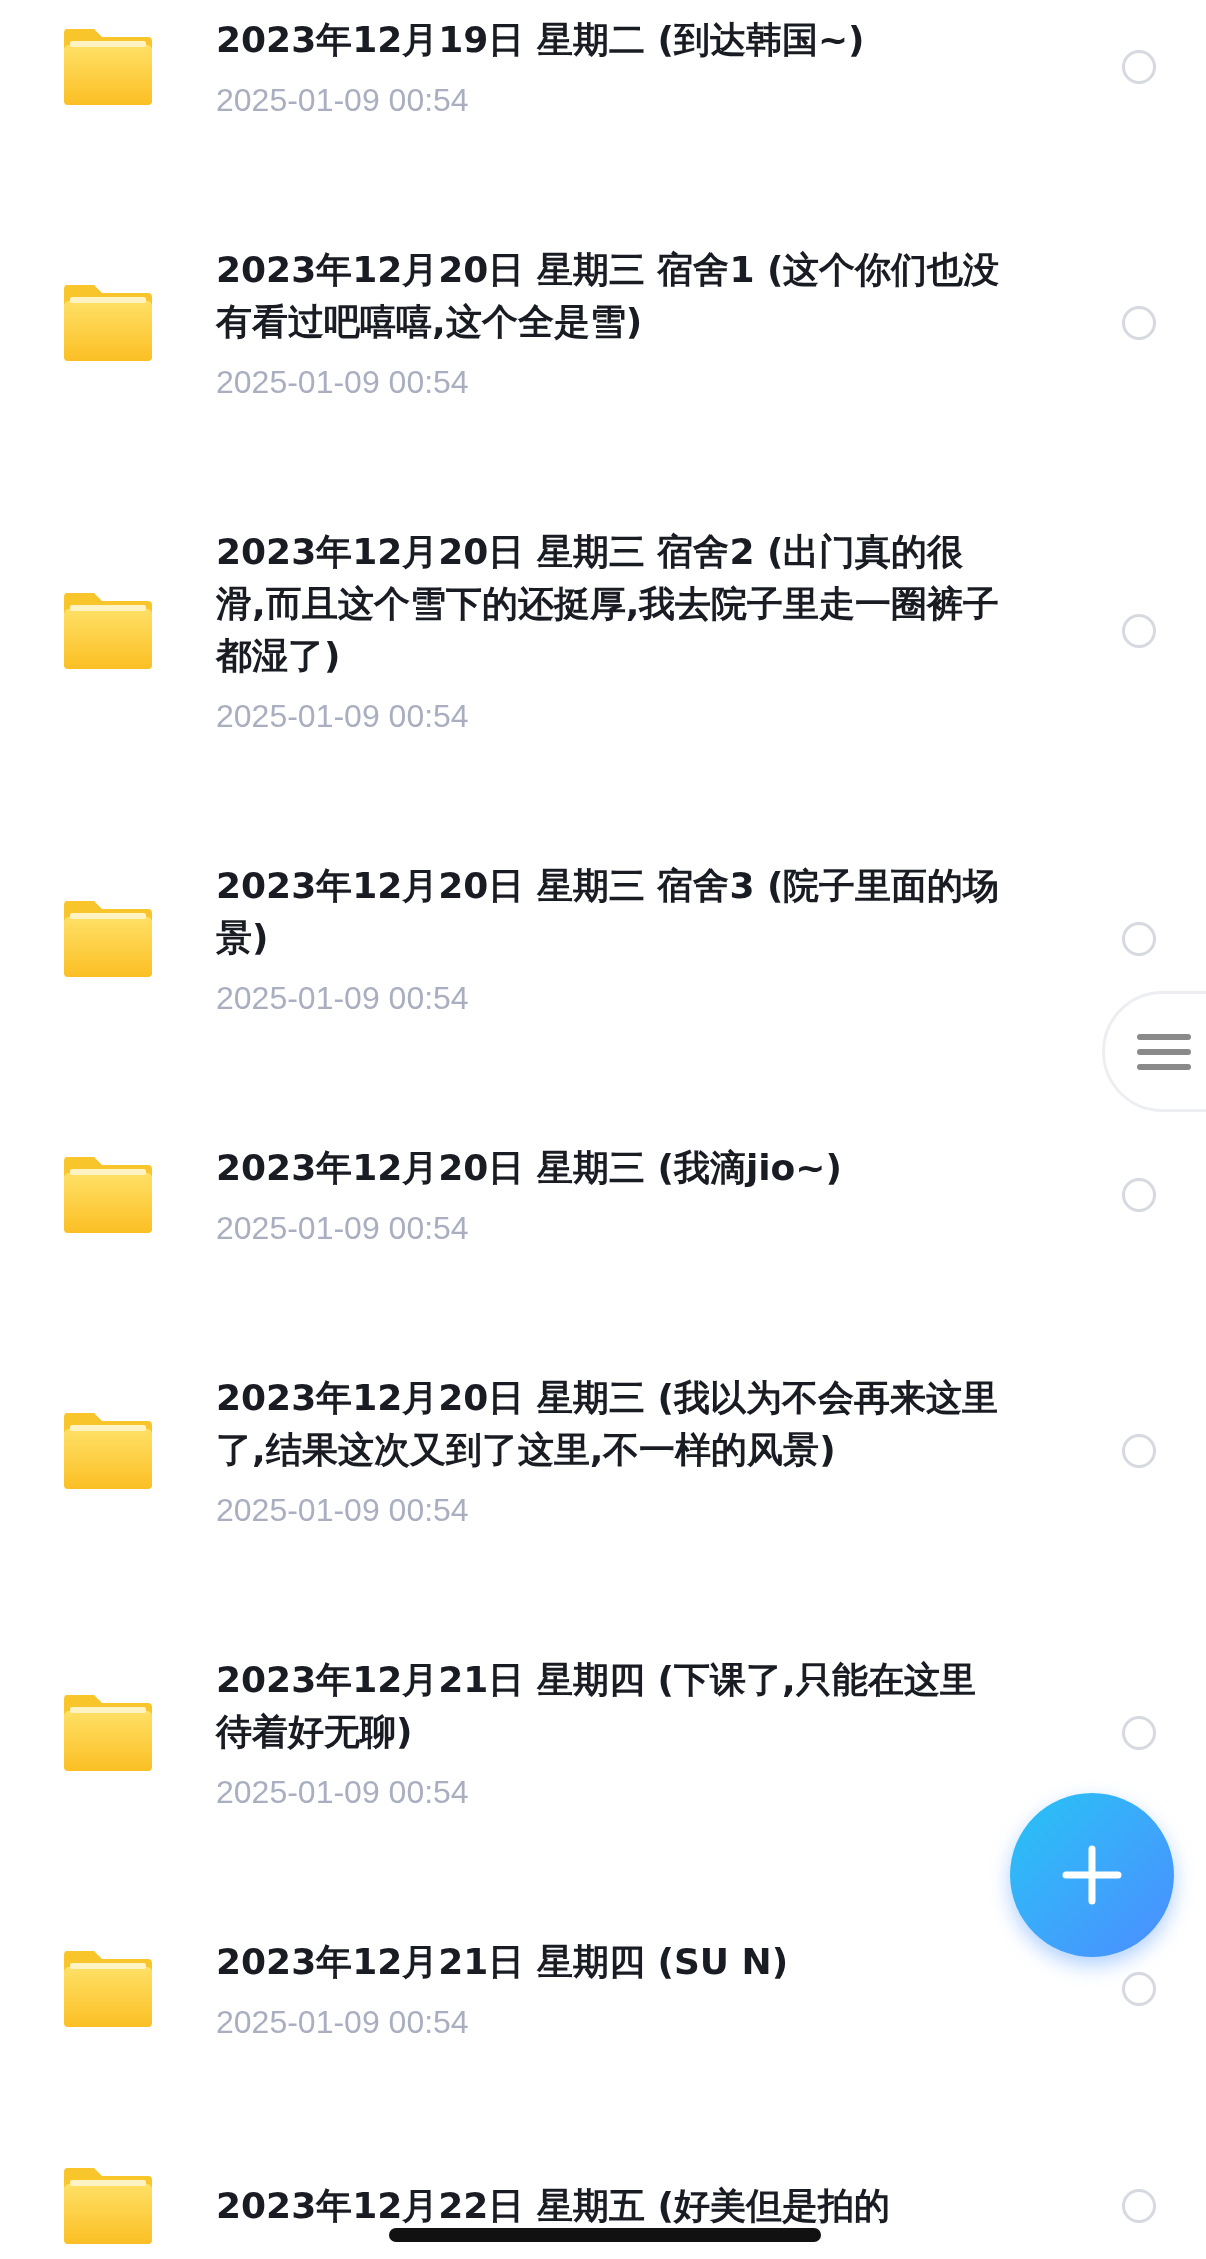 Image resolution: width=1206 pixels, height=2259 pixels. What do you see at coordinates (596, 1706) in the screenshot?
I see `folder-title: 2023年12月21日 星期四 (下课了,只能在这里待着好无聊)` at bounding box center [596, 1706].